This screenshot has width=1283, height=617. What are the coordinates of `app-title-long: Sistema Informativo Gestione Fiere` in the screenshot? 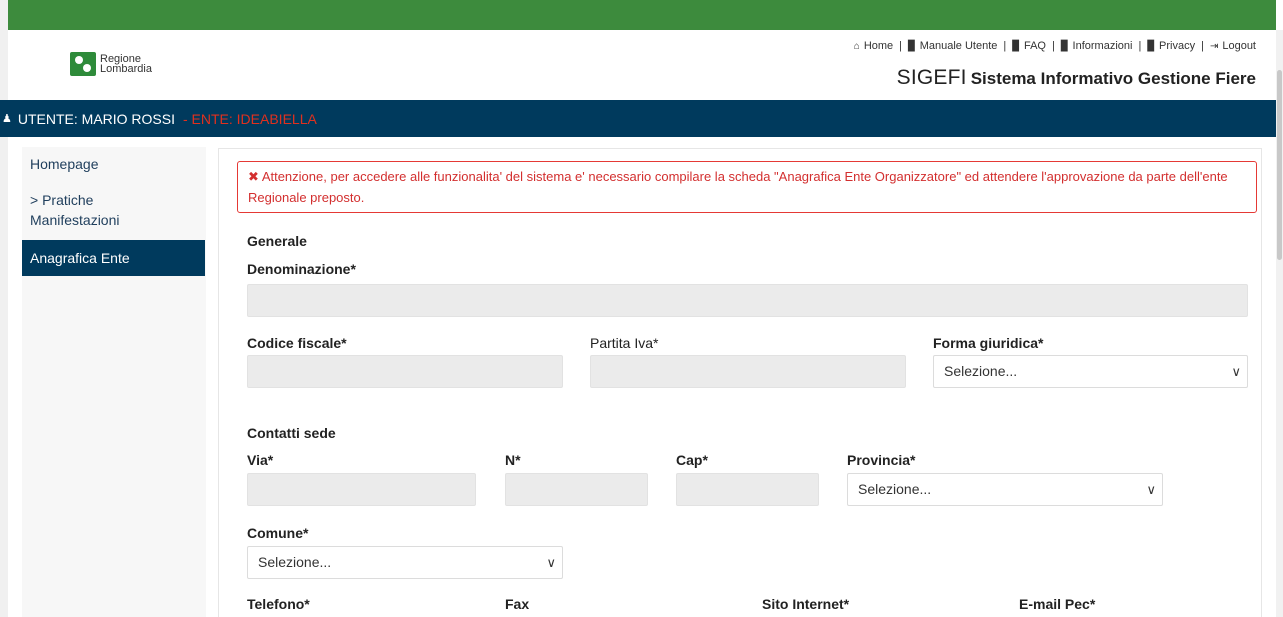 It's located at (1113, 78).